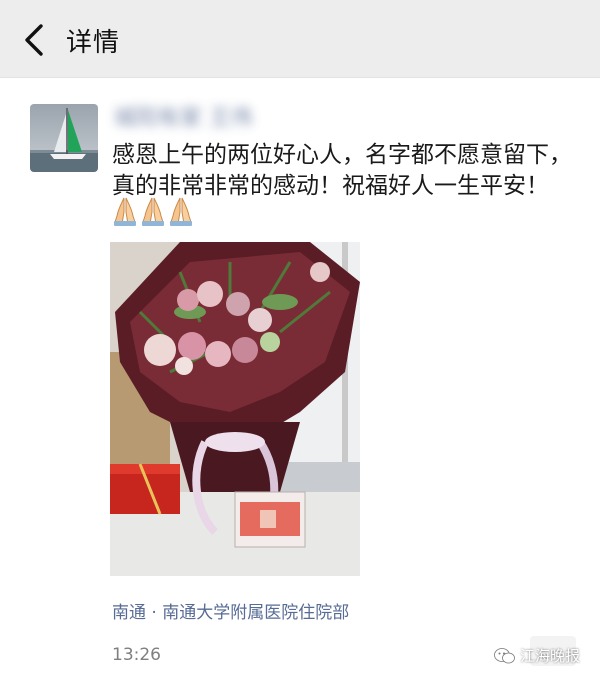 The image size is (600, 681). I want to click on avatar, so click(64, 138).